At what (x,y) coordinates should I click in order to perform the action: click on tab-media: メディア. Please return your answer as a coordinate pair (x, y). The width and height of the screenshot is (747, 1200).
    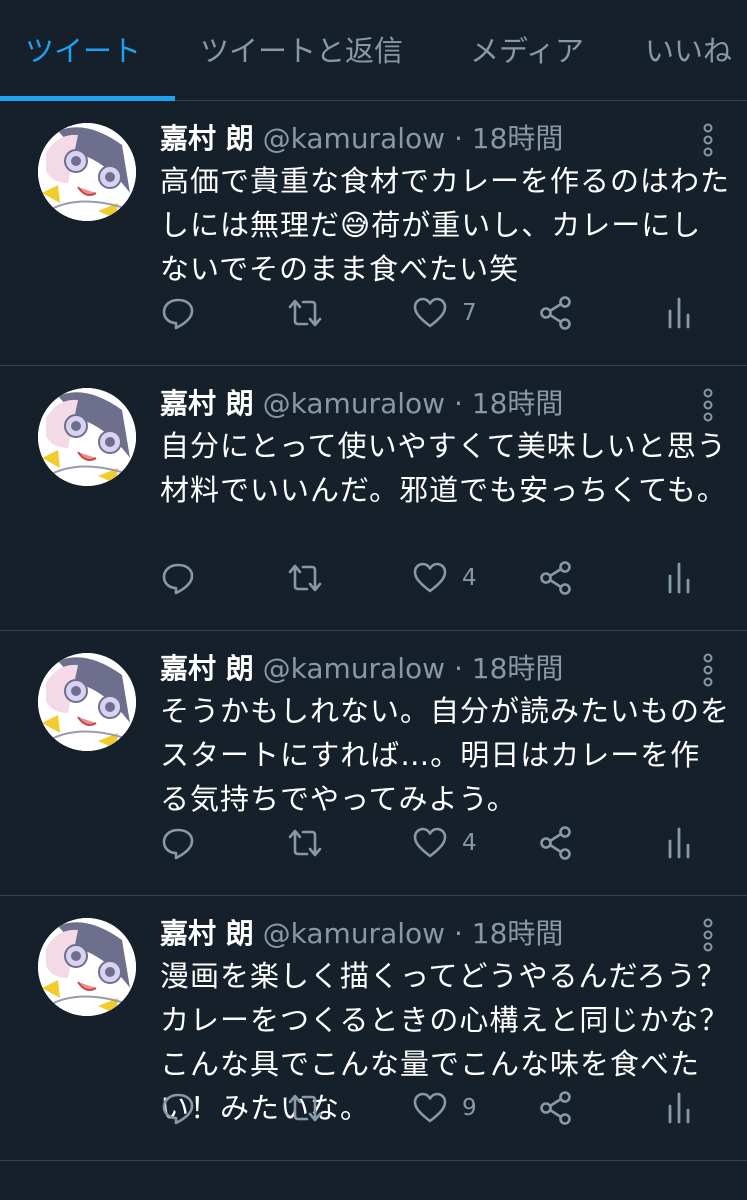
    Looking at the image, I should click on (527, 49).